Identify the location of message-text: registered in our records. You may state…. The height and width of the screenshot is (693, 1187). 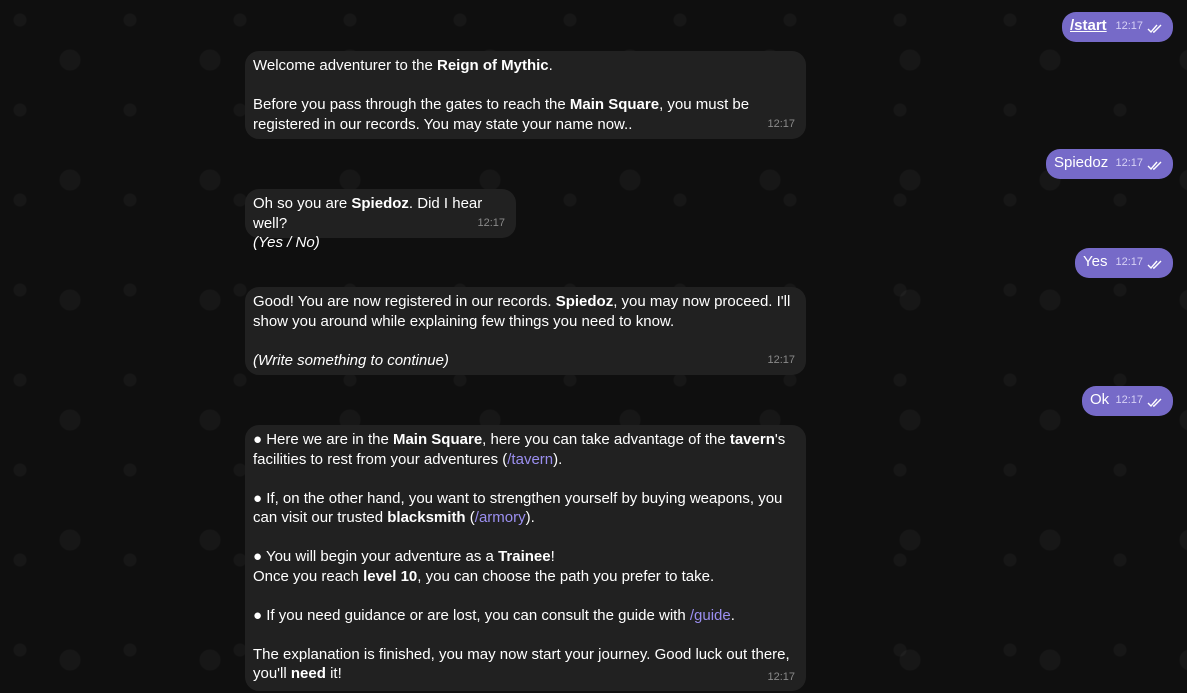
(443, 124).